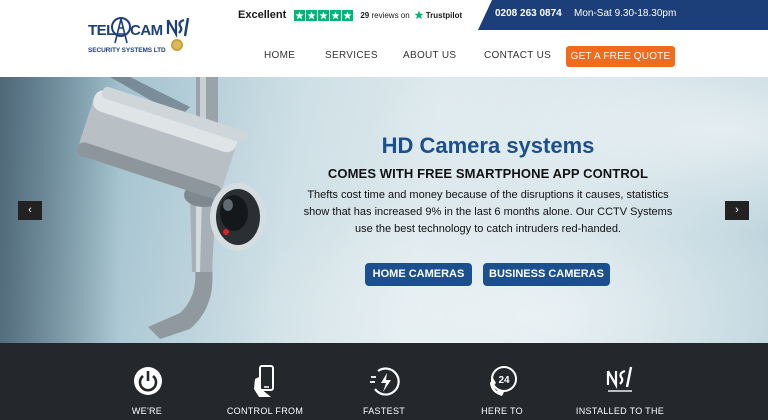 The width and height of the screenshot is (768, 420). I want to click on slider-prev-button: ‹, so click(30, 210).